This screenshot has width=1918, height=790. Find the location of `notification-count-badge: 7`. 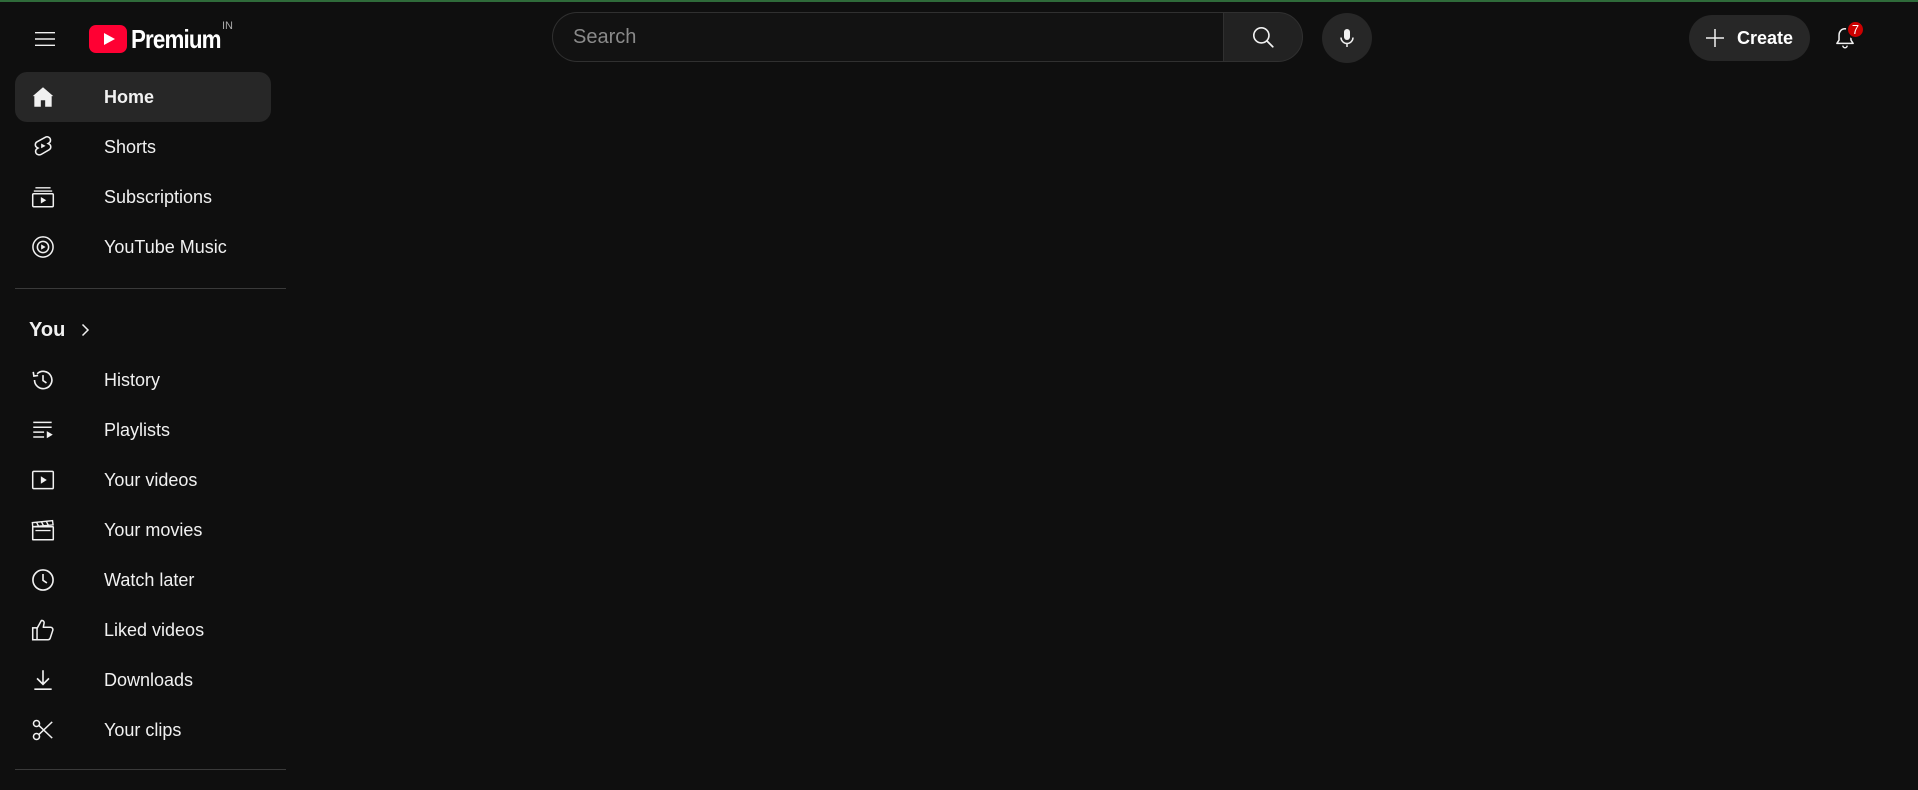

notification-count-badge: 7 is located at coordinates (1855, 29).